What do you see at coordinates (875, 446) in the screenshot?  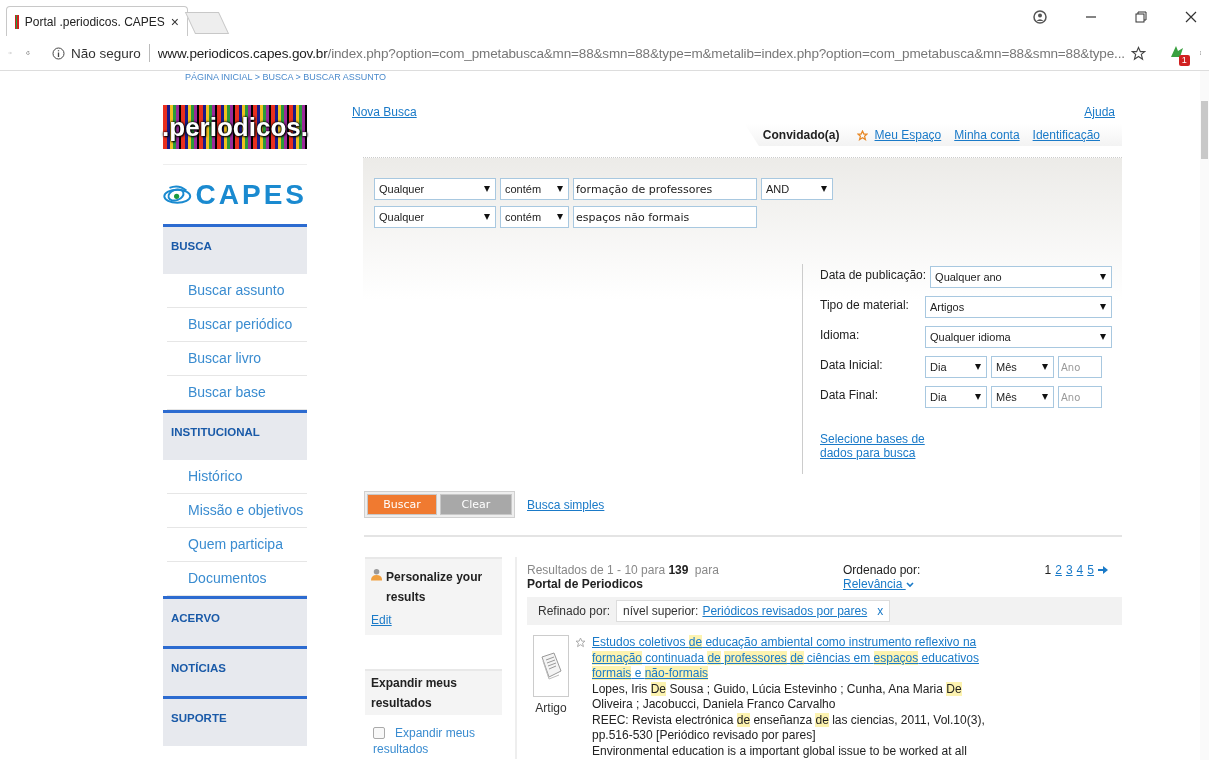 I see `select-databases-link: Selecione bases de dados para busca` at bounding box center [875, 446].